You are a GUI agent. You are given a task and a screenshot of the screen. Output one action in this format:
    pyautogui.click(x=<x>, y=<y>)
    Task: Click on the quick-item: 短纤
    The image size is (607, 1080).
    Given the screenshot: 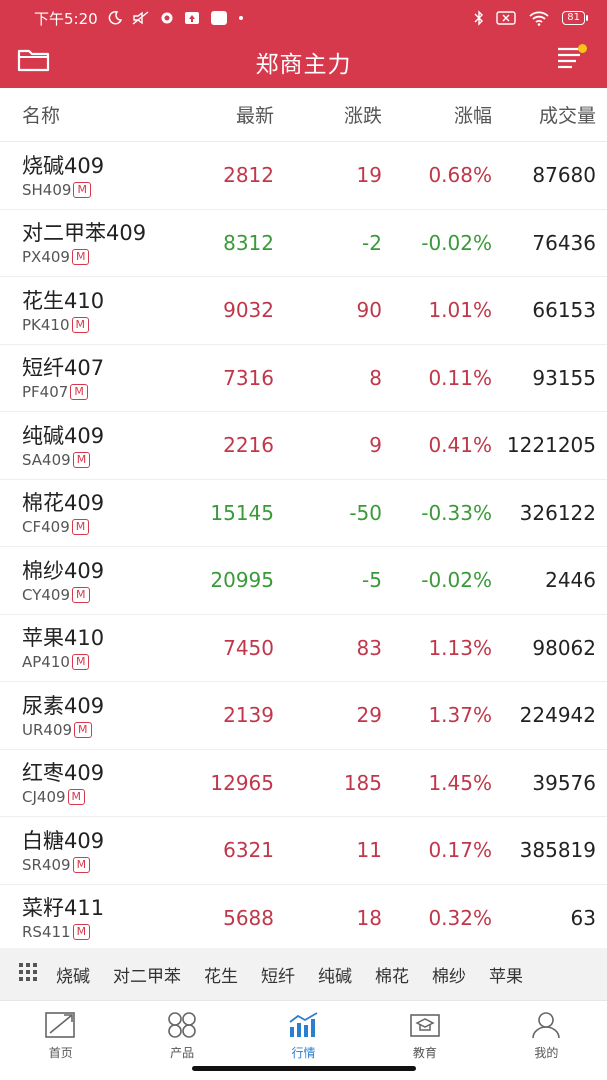 What is the action you would take?
    pyautogui.click(x=278, y=974)
    